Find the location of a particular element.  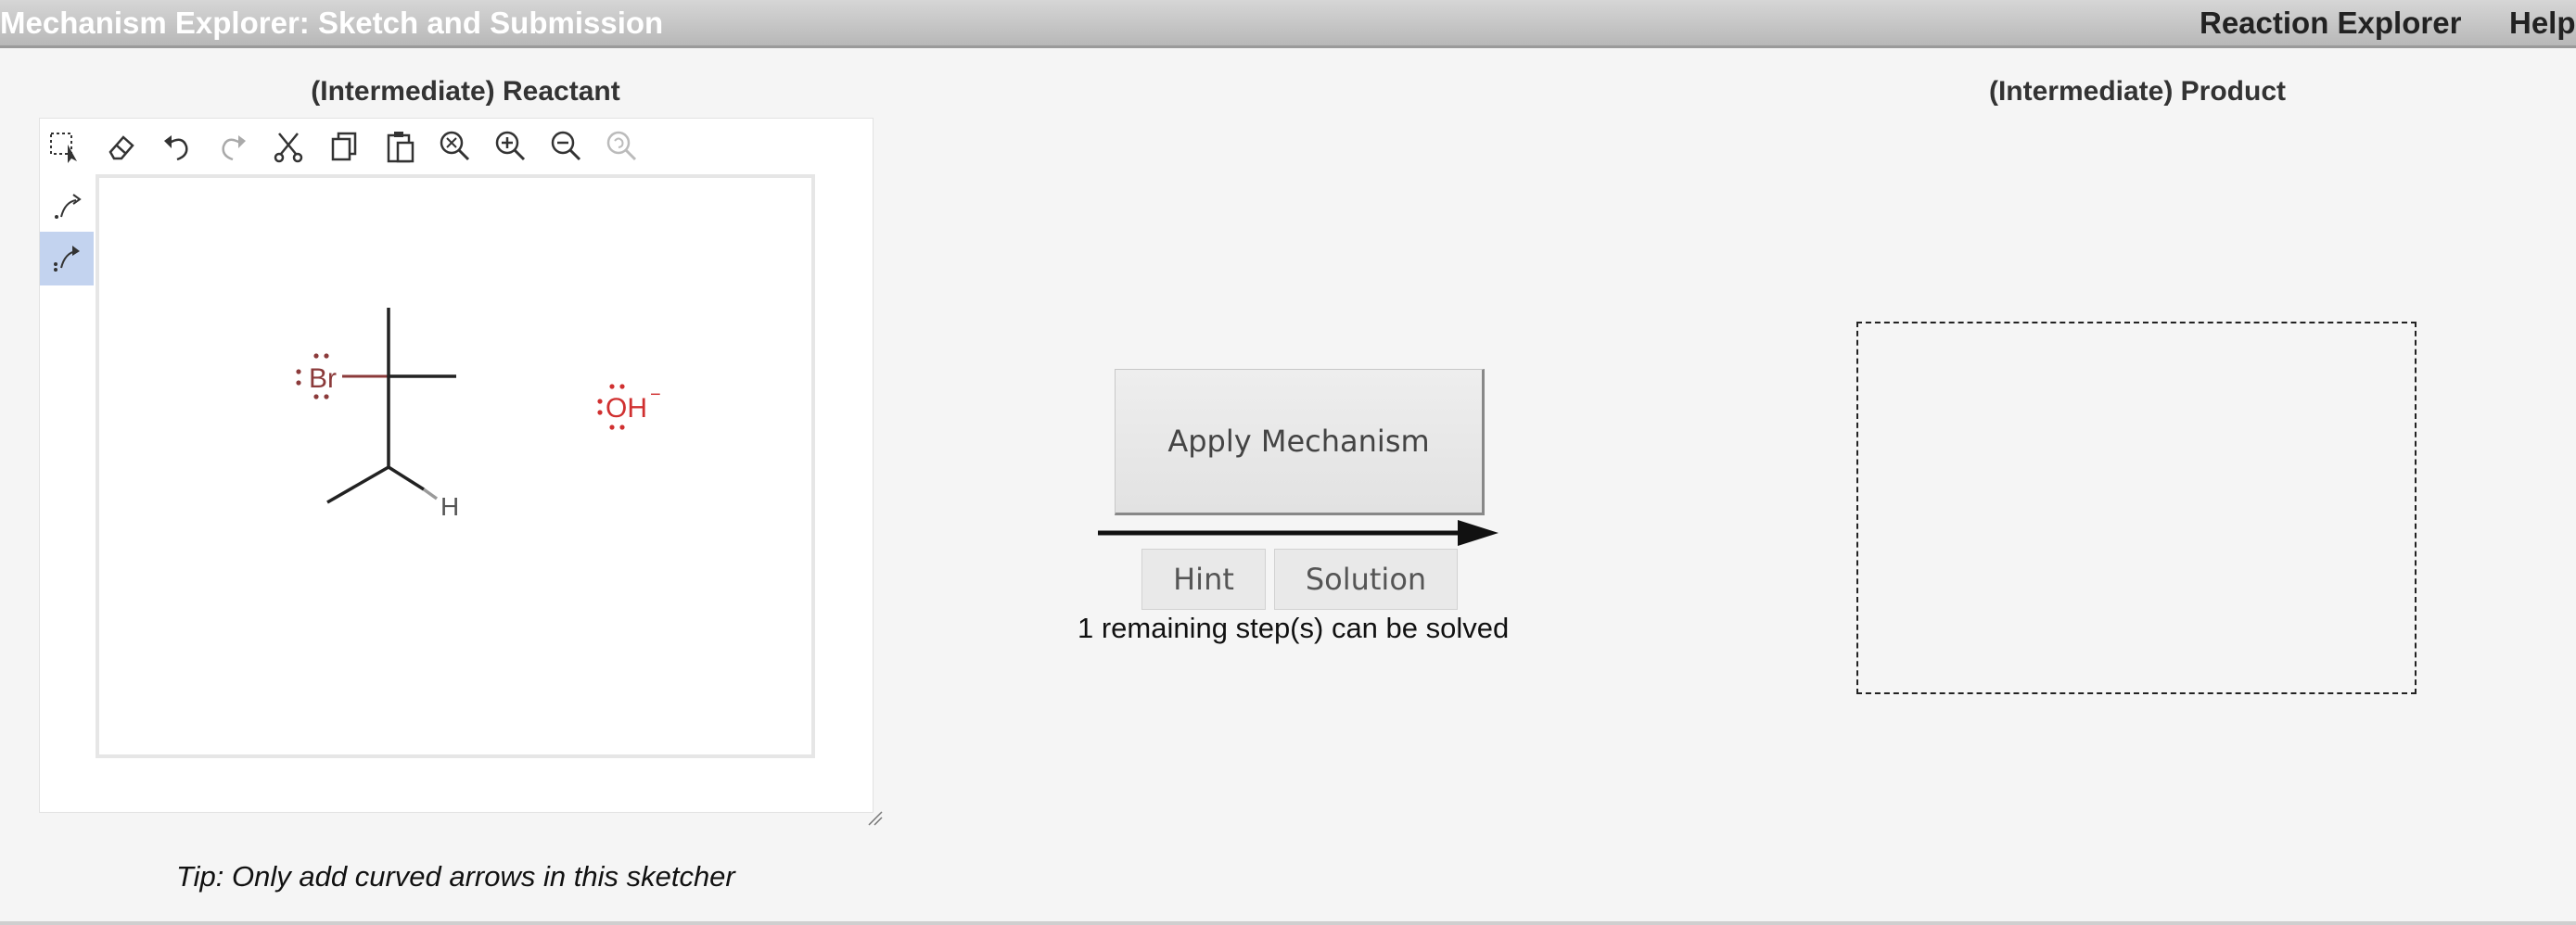

resize-grip-icon is located at coordinates (874, 818).